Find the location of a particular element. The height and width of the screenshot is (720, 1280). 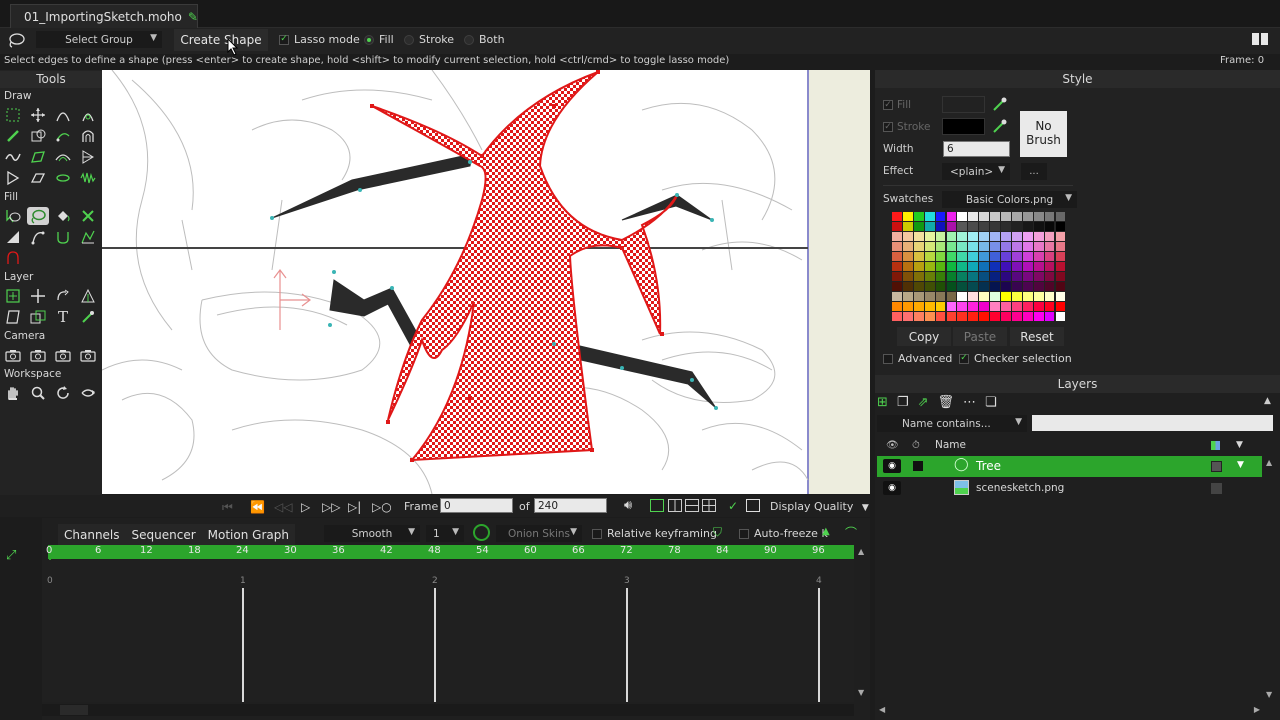

select-group-dropdown: Select Group ▼ is located at coordinates (99, 39).